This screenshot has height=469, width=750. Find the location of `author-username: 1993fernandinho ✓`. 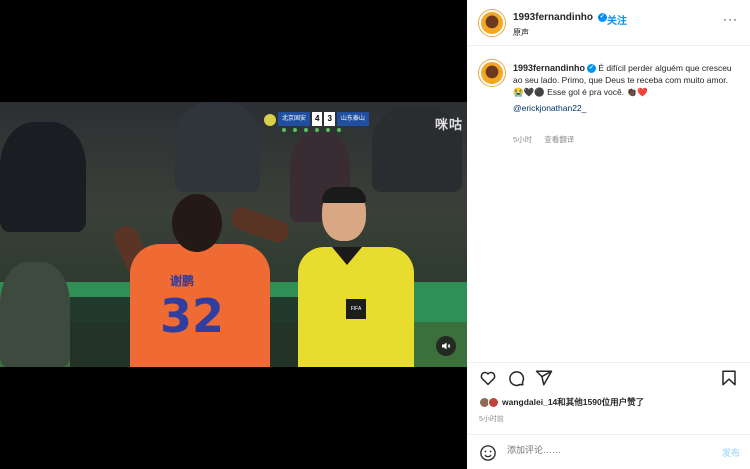

author-username: 1993fernandinho ✓ is located at coordinates (560, 17).